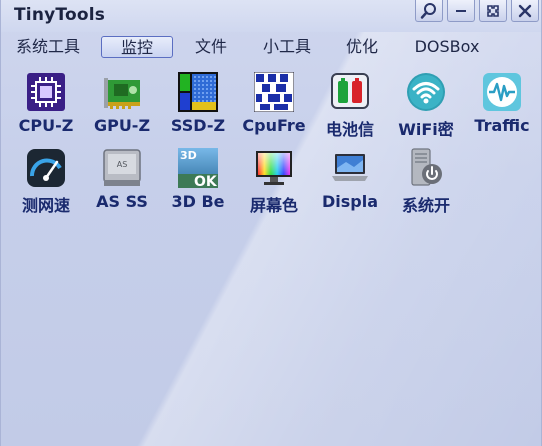 This screenshot has height=446, width=542. Describe the element at coordinates (274, 125) in the screenshot. I see `tool-label: CpuFre` at that location.